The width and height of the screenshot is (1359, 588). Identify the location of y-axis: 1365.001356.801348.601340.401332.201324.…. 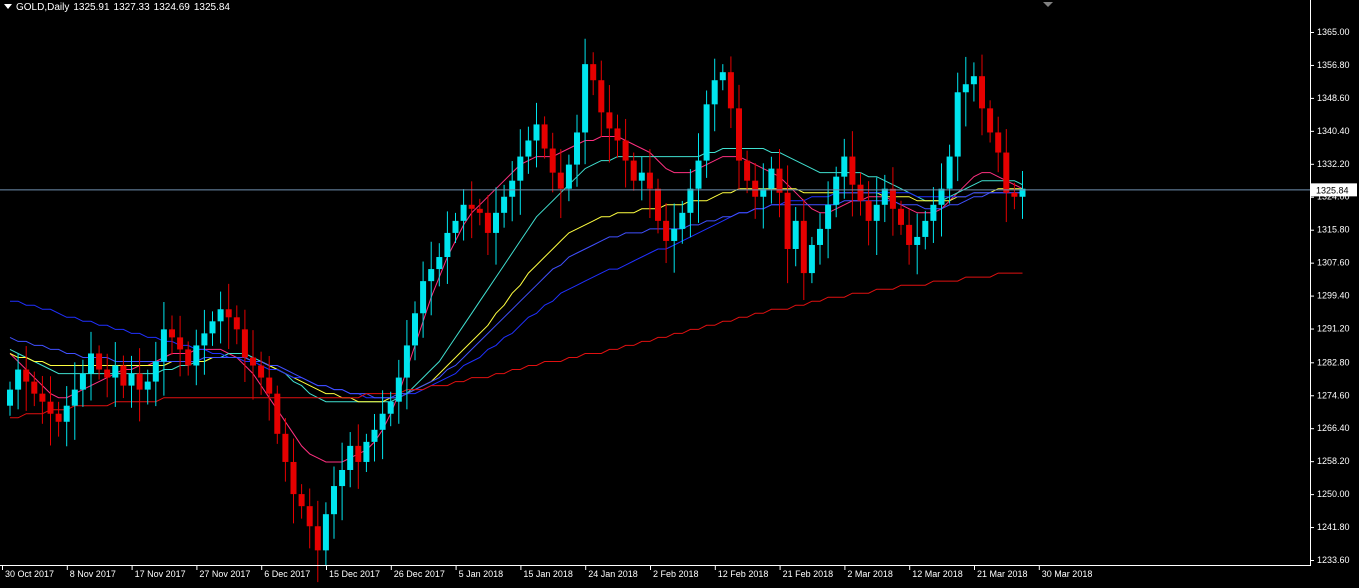
(1330, 296).